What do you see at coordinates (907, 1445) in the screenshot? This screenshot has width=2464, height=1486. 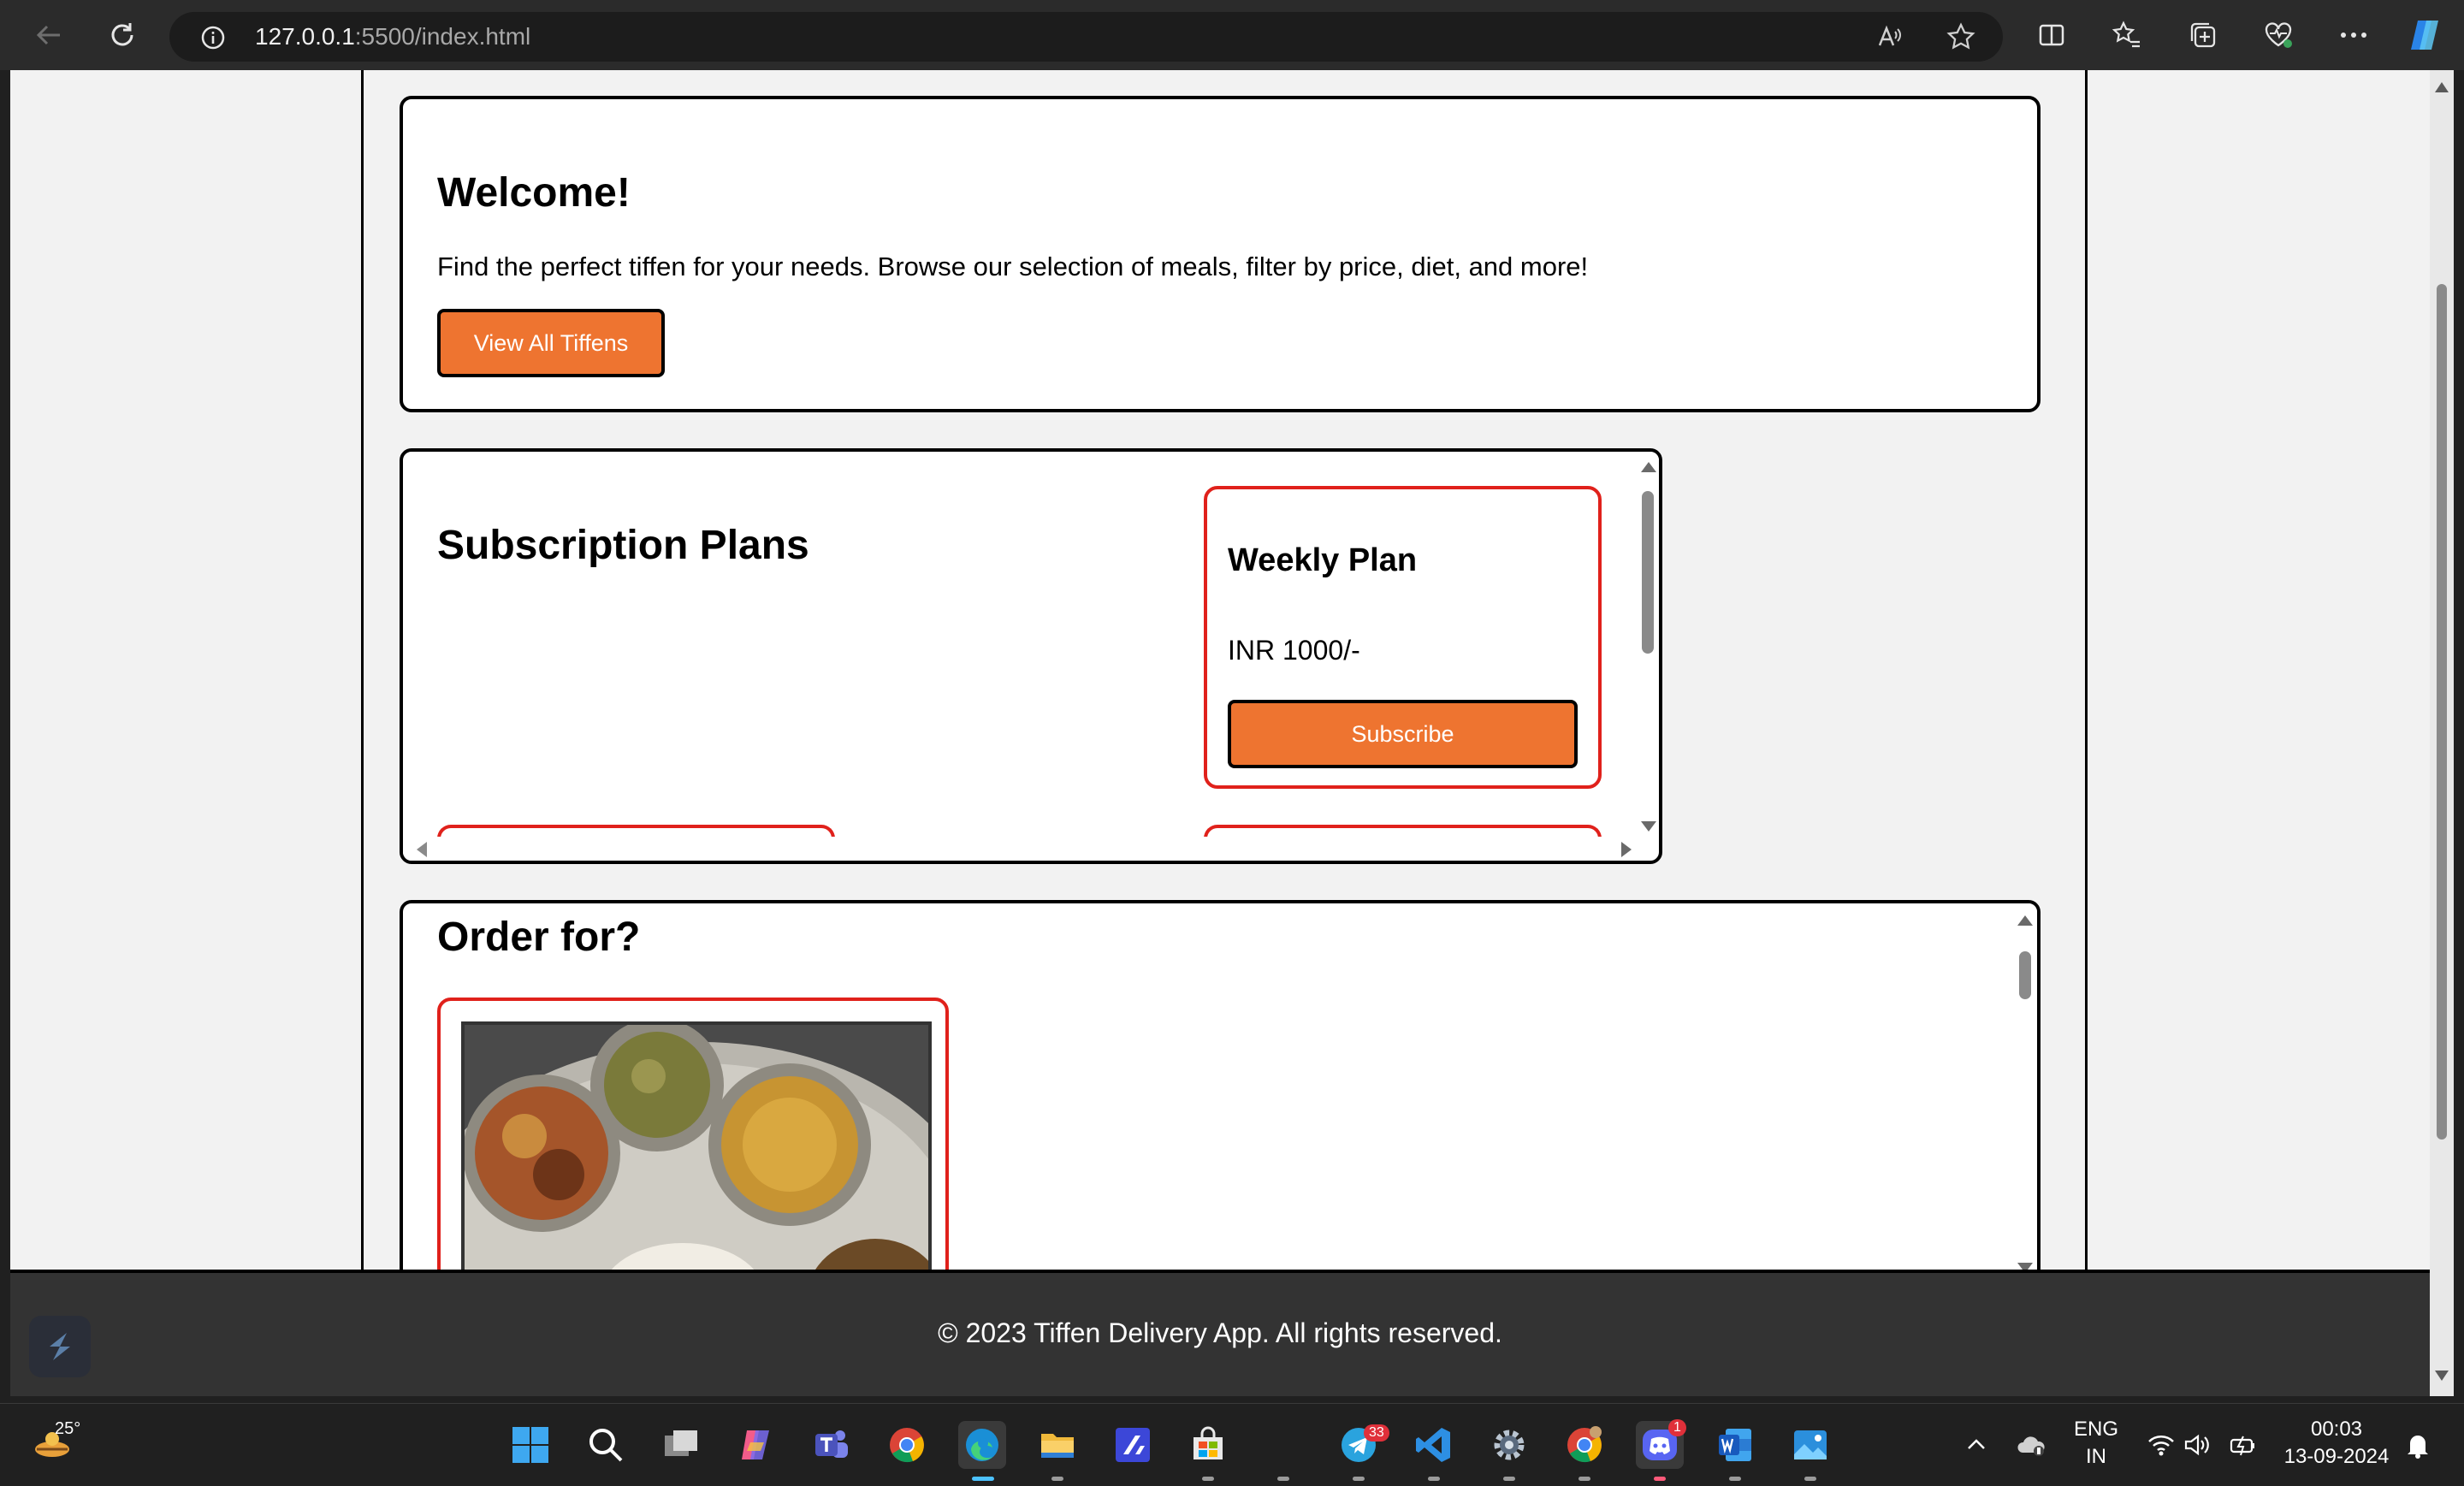 I see `chrome-icon` at bounding box center [907, 1445].